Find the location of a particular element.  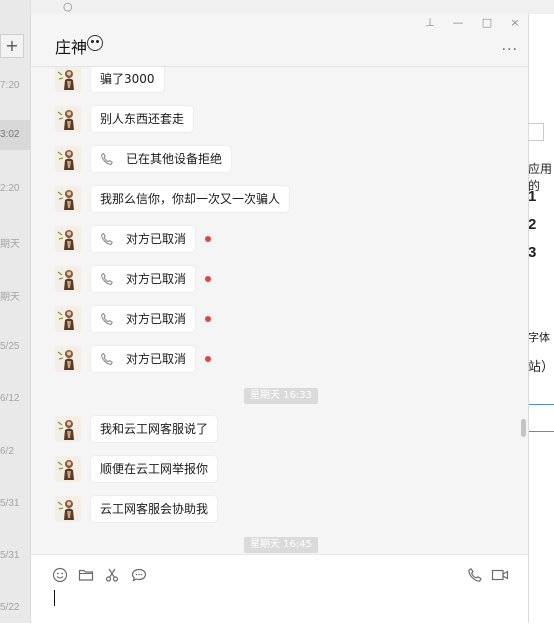

message-text: 我和云工网客服说了 is located at coordinates (154, 429).